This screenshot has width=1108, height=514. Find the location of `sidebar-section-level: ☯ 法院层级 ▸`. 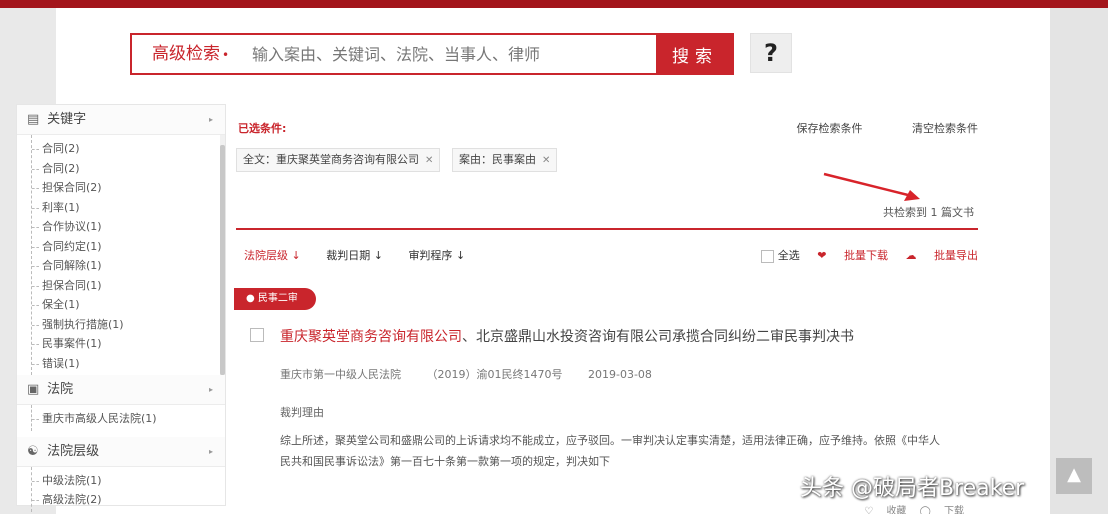

sidebar-section-level: ☯ 法院层级 ▸ is located at coordinates (121, 451).